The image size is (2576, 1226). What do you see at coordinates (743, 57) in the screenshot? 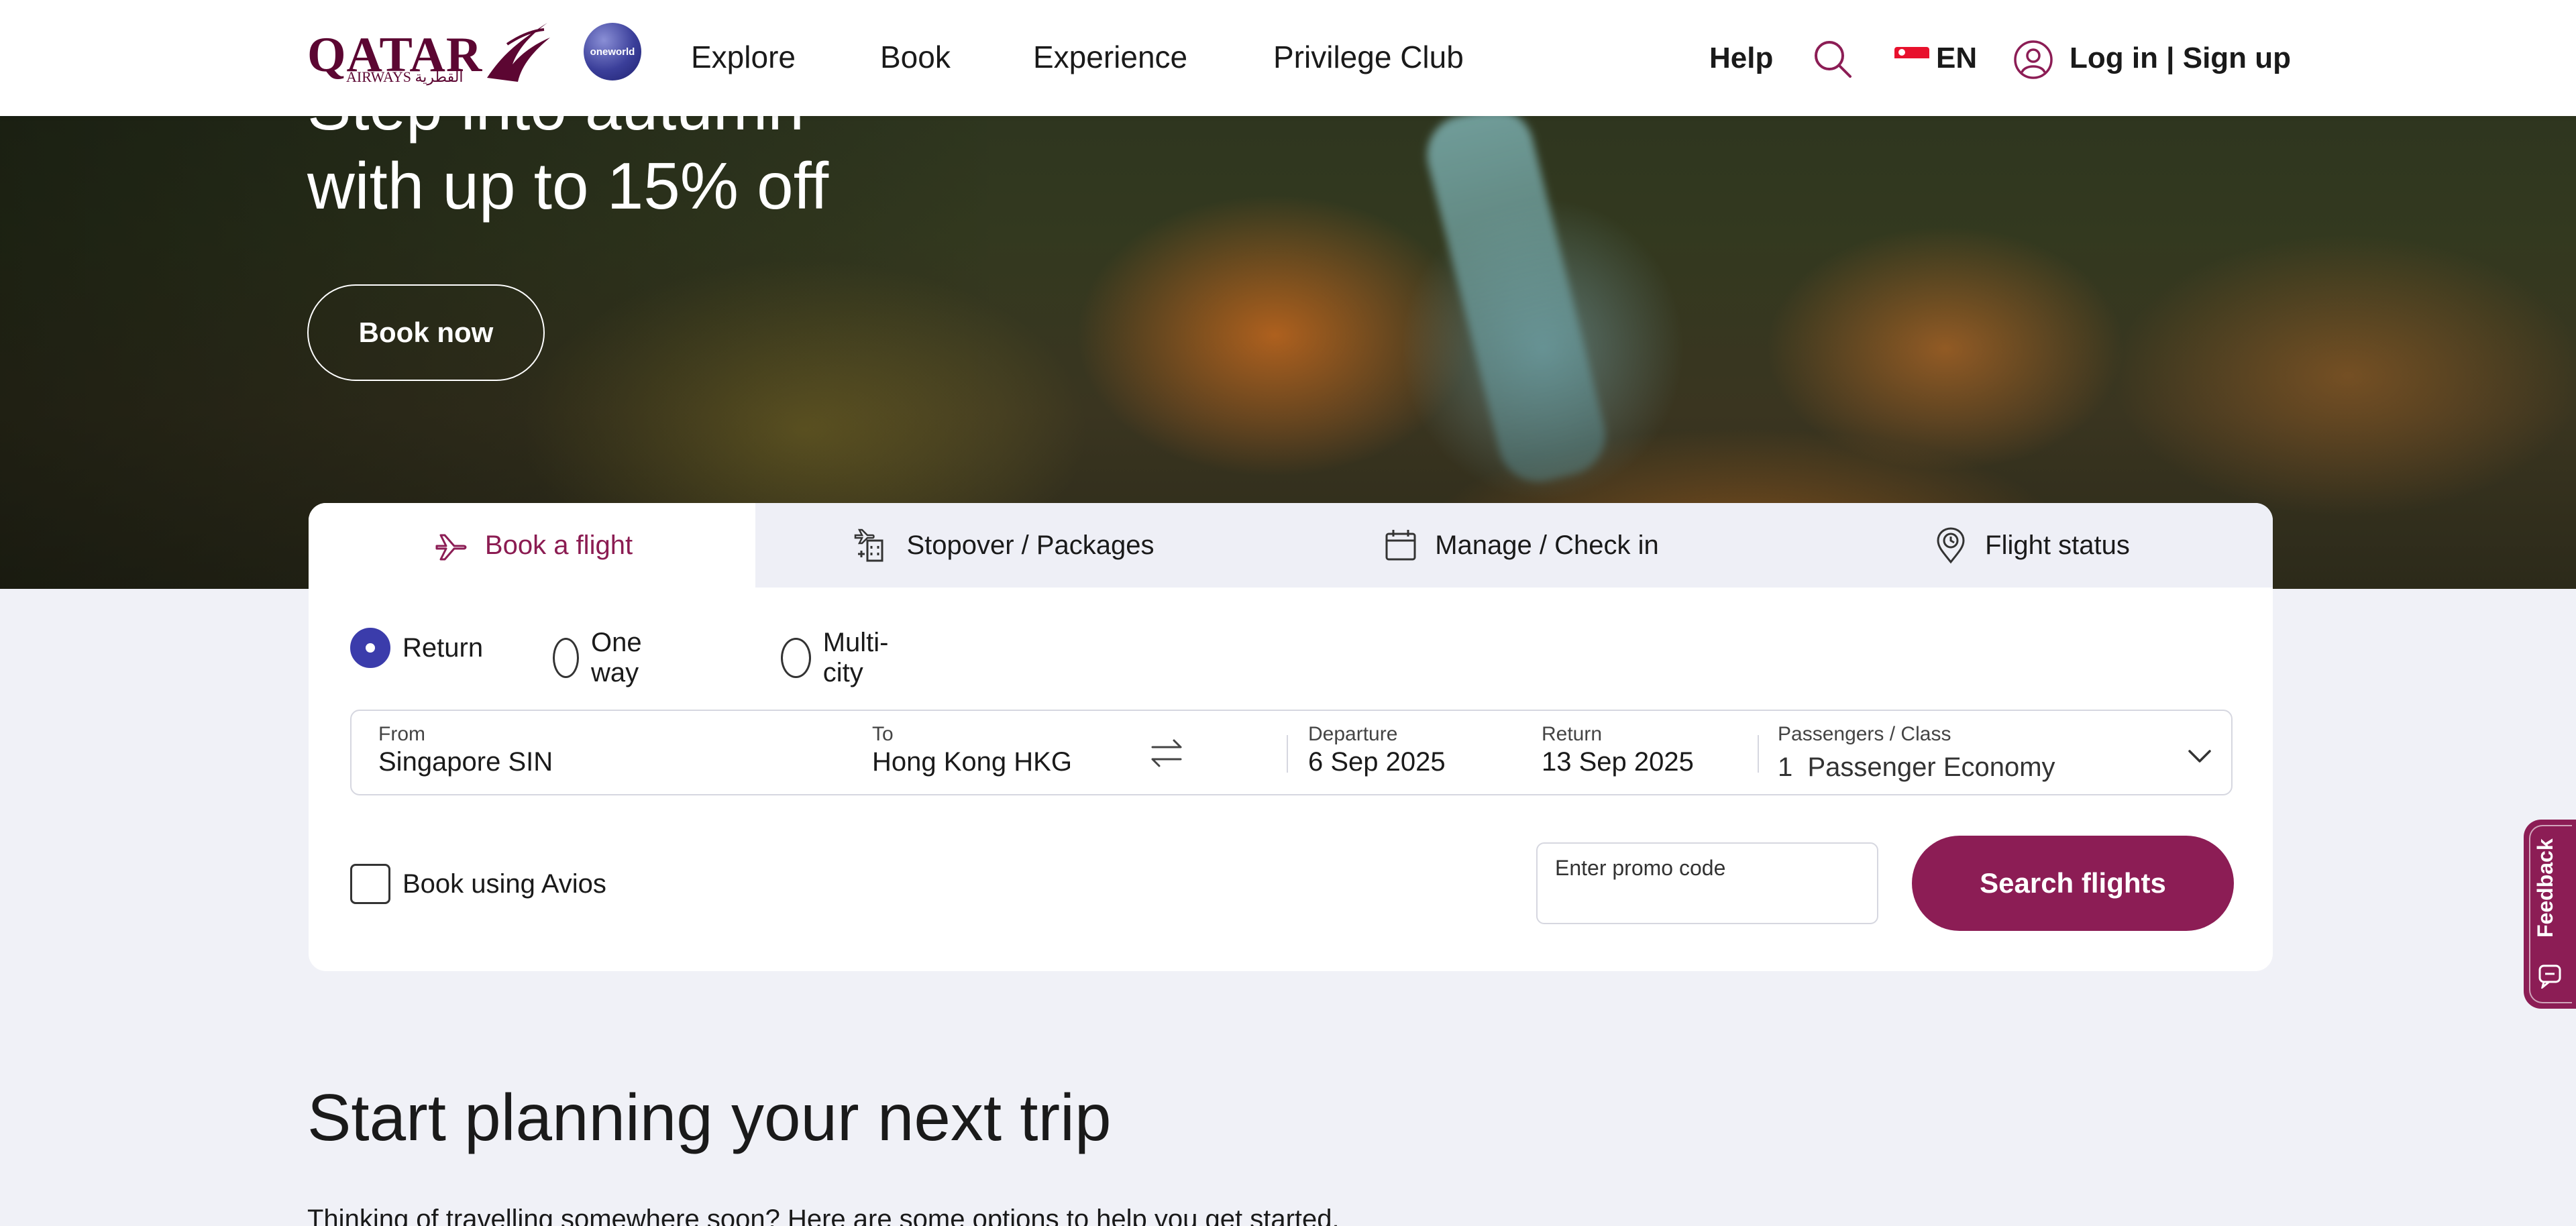
I see `nav-explore: Explore` at bounding box center [743, 57].